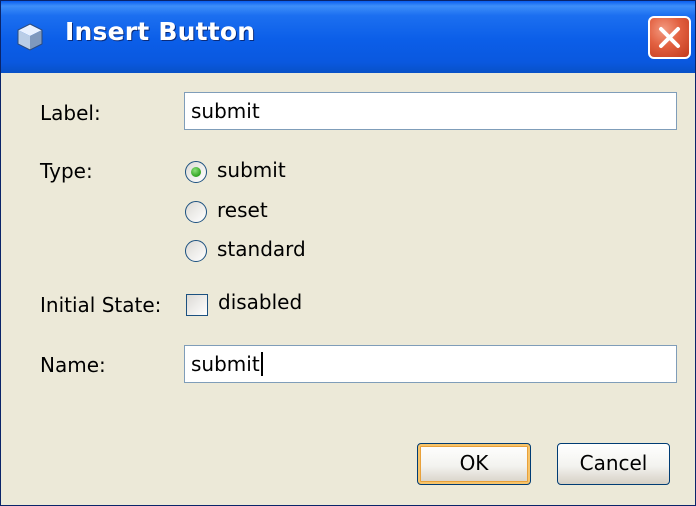 The height and width of the screenshot is (506, 696). Describe the element at coordinates (30, 37) in the screenshot. I see `cube-icon` at that location.